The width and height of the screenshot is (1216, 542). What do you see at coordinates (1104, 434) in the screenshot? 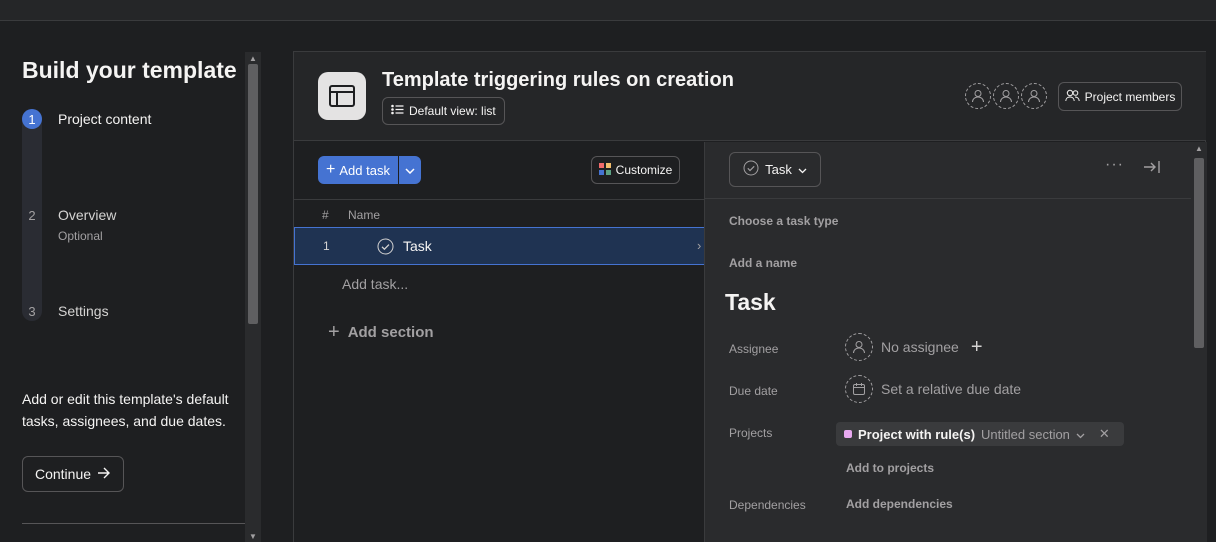
I see `remove-project-icon: ✕` at bounding box center [1104, 434].